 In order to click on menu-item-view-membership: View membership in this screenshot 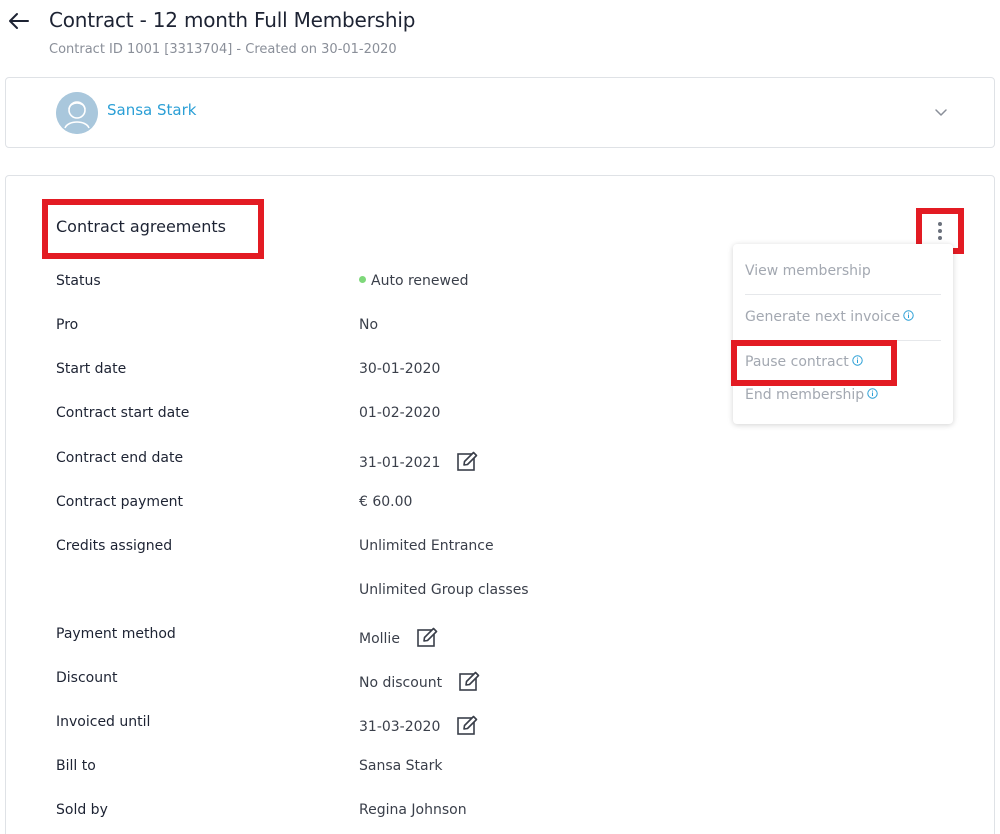, I will do `click(808, 271)`.